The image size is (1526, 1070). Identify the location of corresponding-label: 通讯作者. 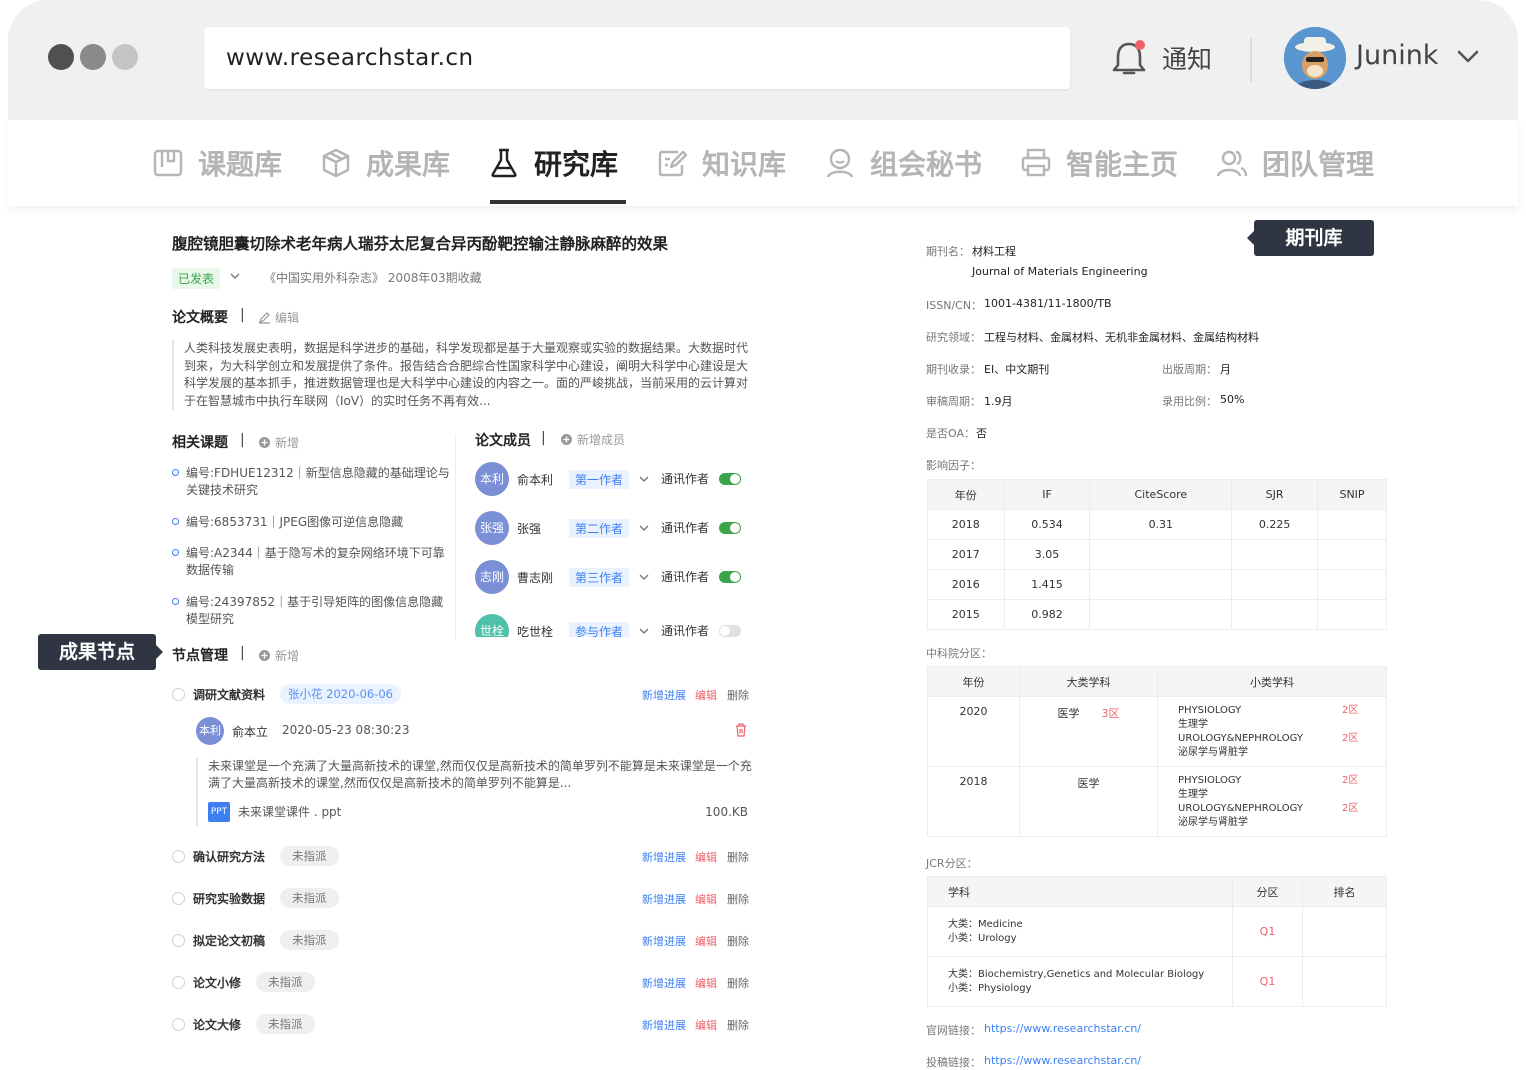
(685, 577).